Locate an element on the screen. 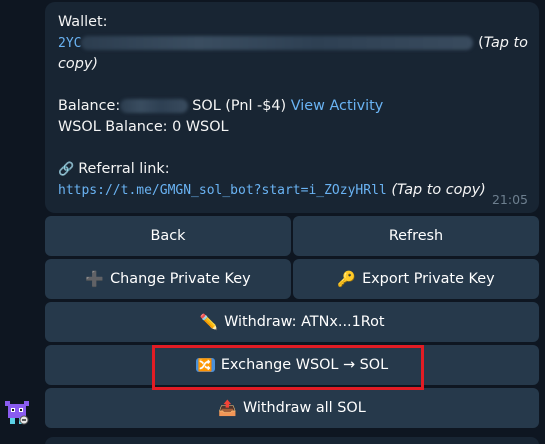 This screenshot has height=444, width=545. link-icon: 🔗 is located at coordinates (66, 169).